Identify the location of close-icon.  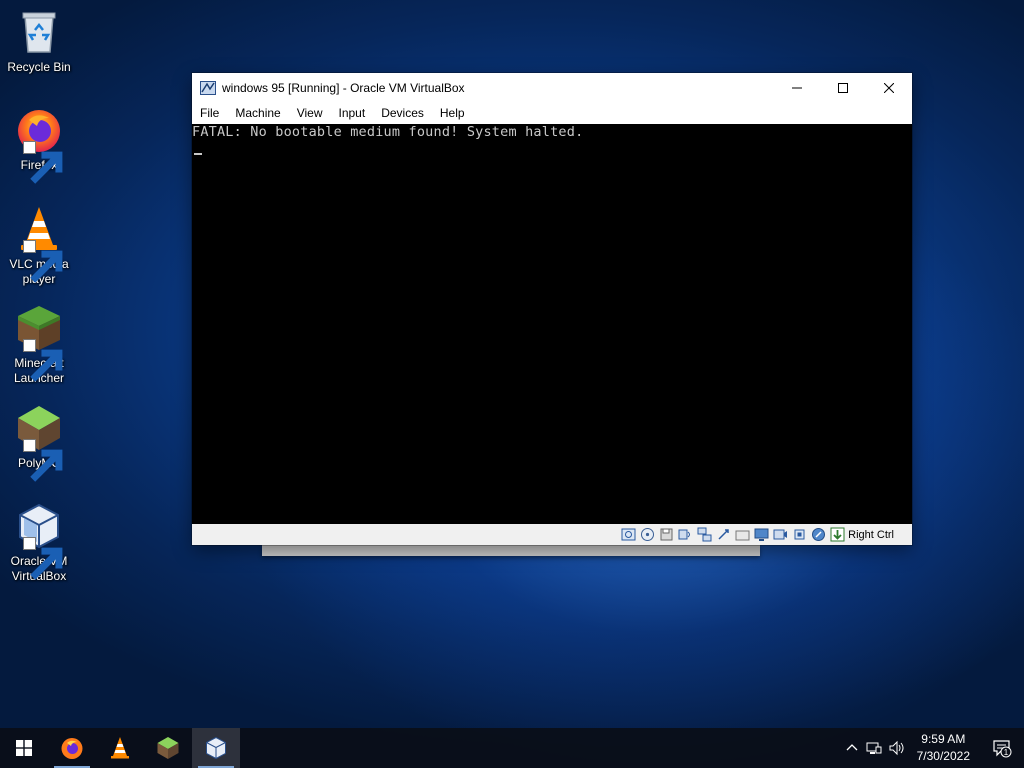
(889, 88).